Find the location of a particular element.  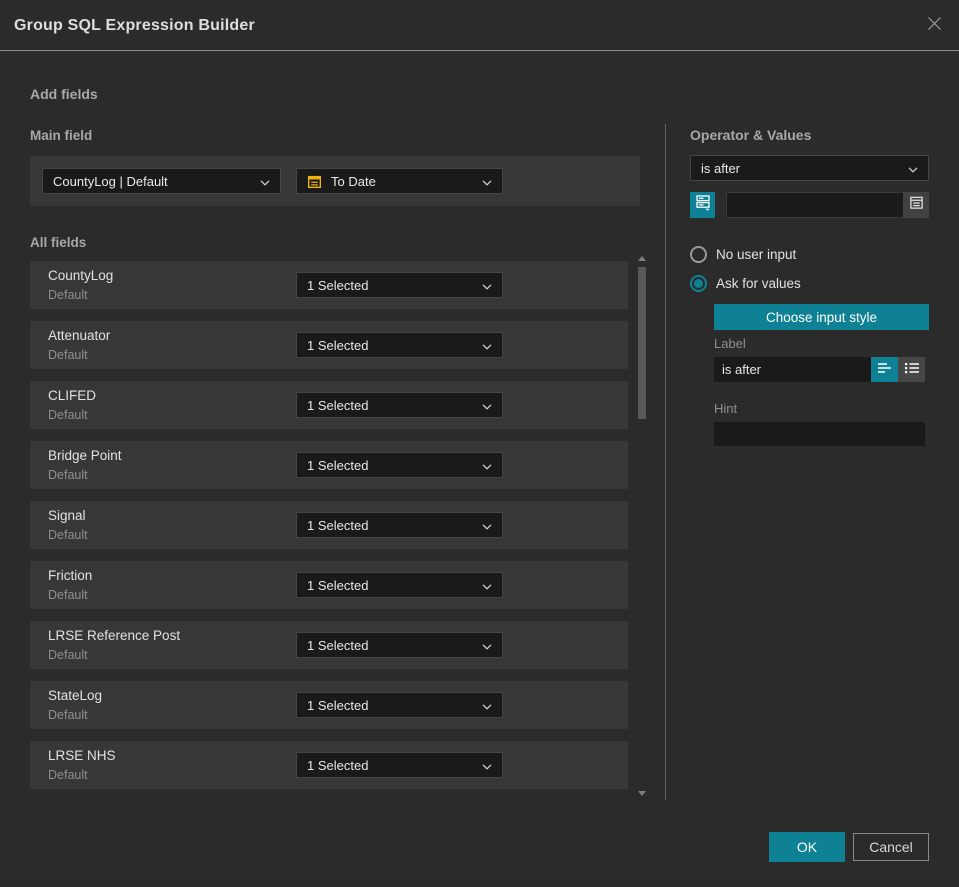

hint-caption: Hint is located at coordinates (726, 408).